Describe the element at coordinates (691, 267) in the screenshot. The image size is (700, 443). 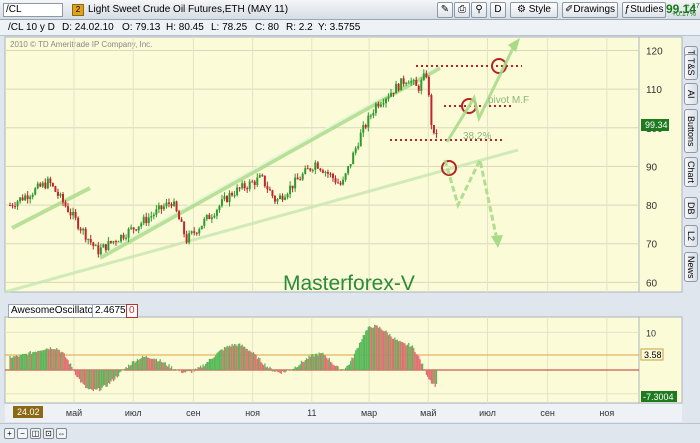
I see `sidetab-news: News` at that location.